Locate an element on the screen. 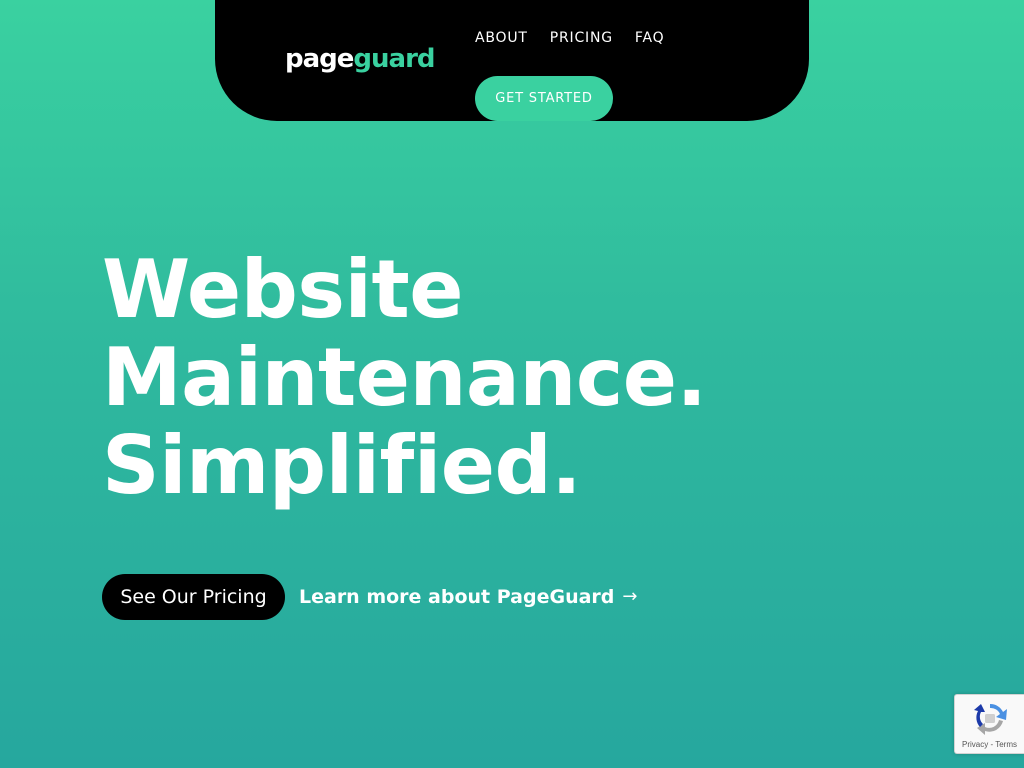 Image resolution: width=1024 pixels, height=768 pixels. logo-word-guard: guard is located at coordinates (394, 59).